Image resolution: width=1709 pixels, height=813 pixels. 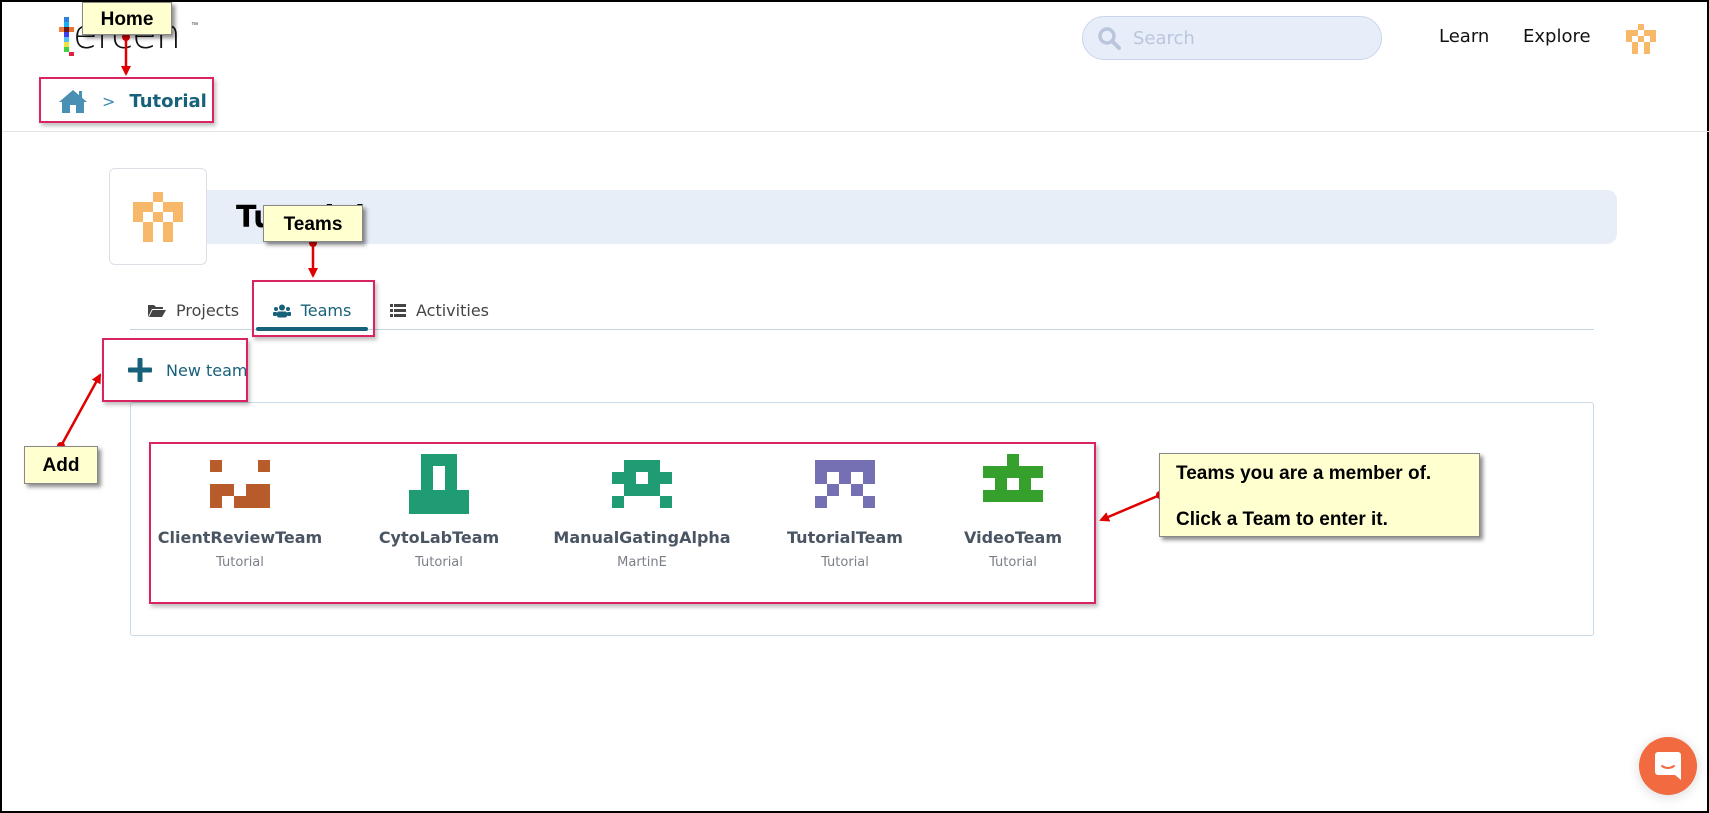 I want to click on arrow-teams, so click(x=313, y=258).